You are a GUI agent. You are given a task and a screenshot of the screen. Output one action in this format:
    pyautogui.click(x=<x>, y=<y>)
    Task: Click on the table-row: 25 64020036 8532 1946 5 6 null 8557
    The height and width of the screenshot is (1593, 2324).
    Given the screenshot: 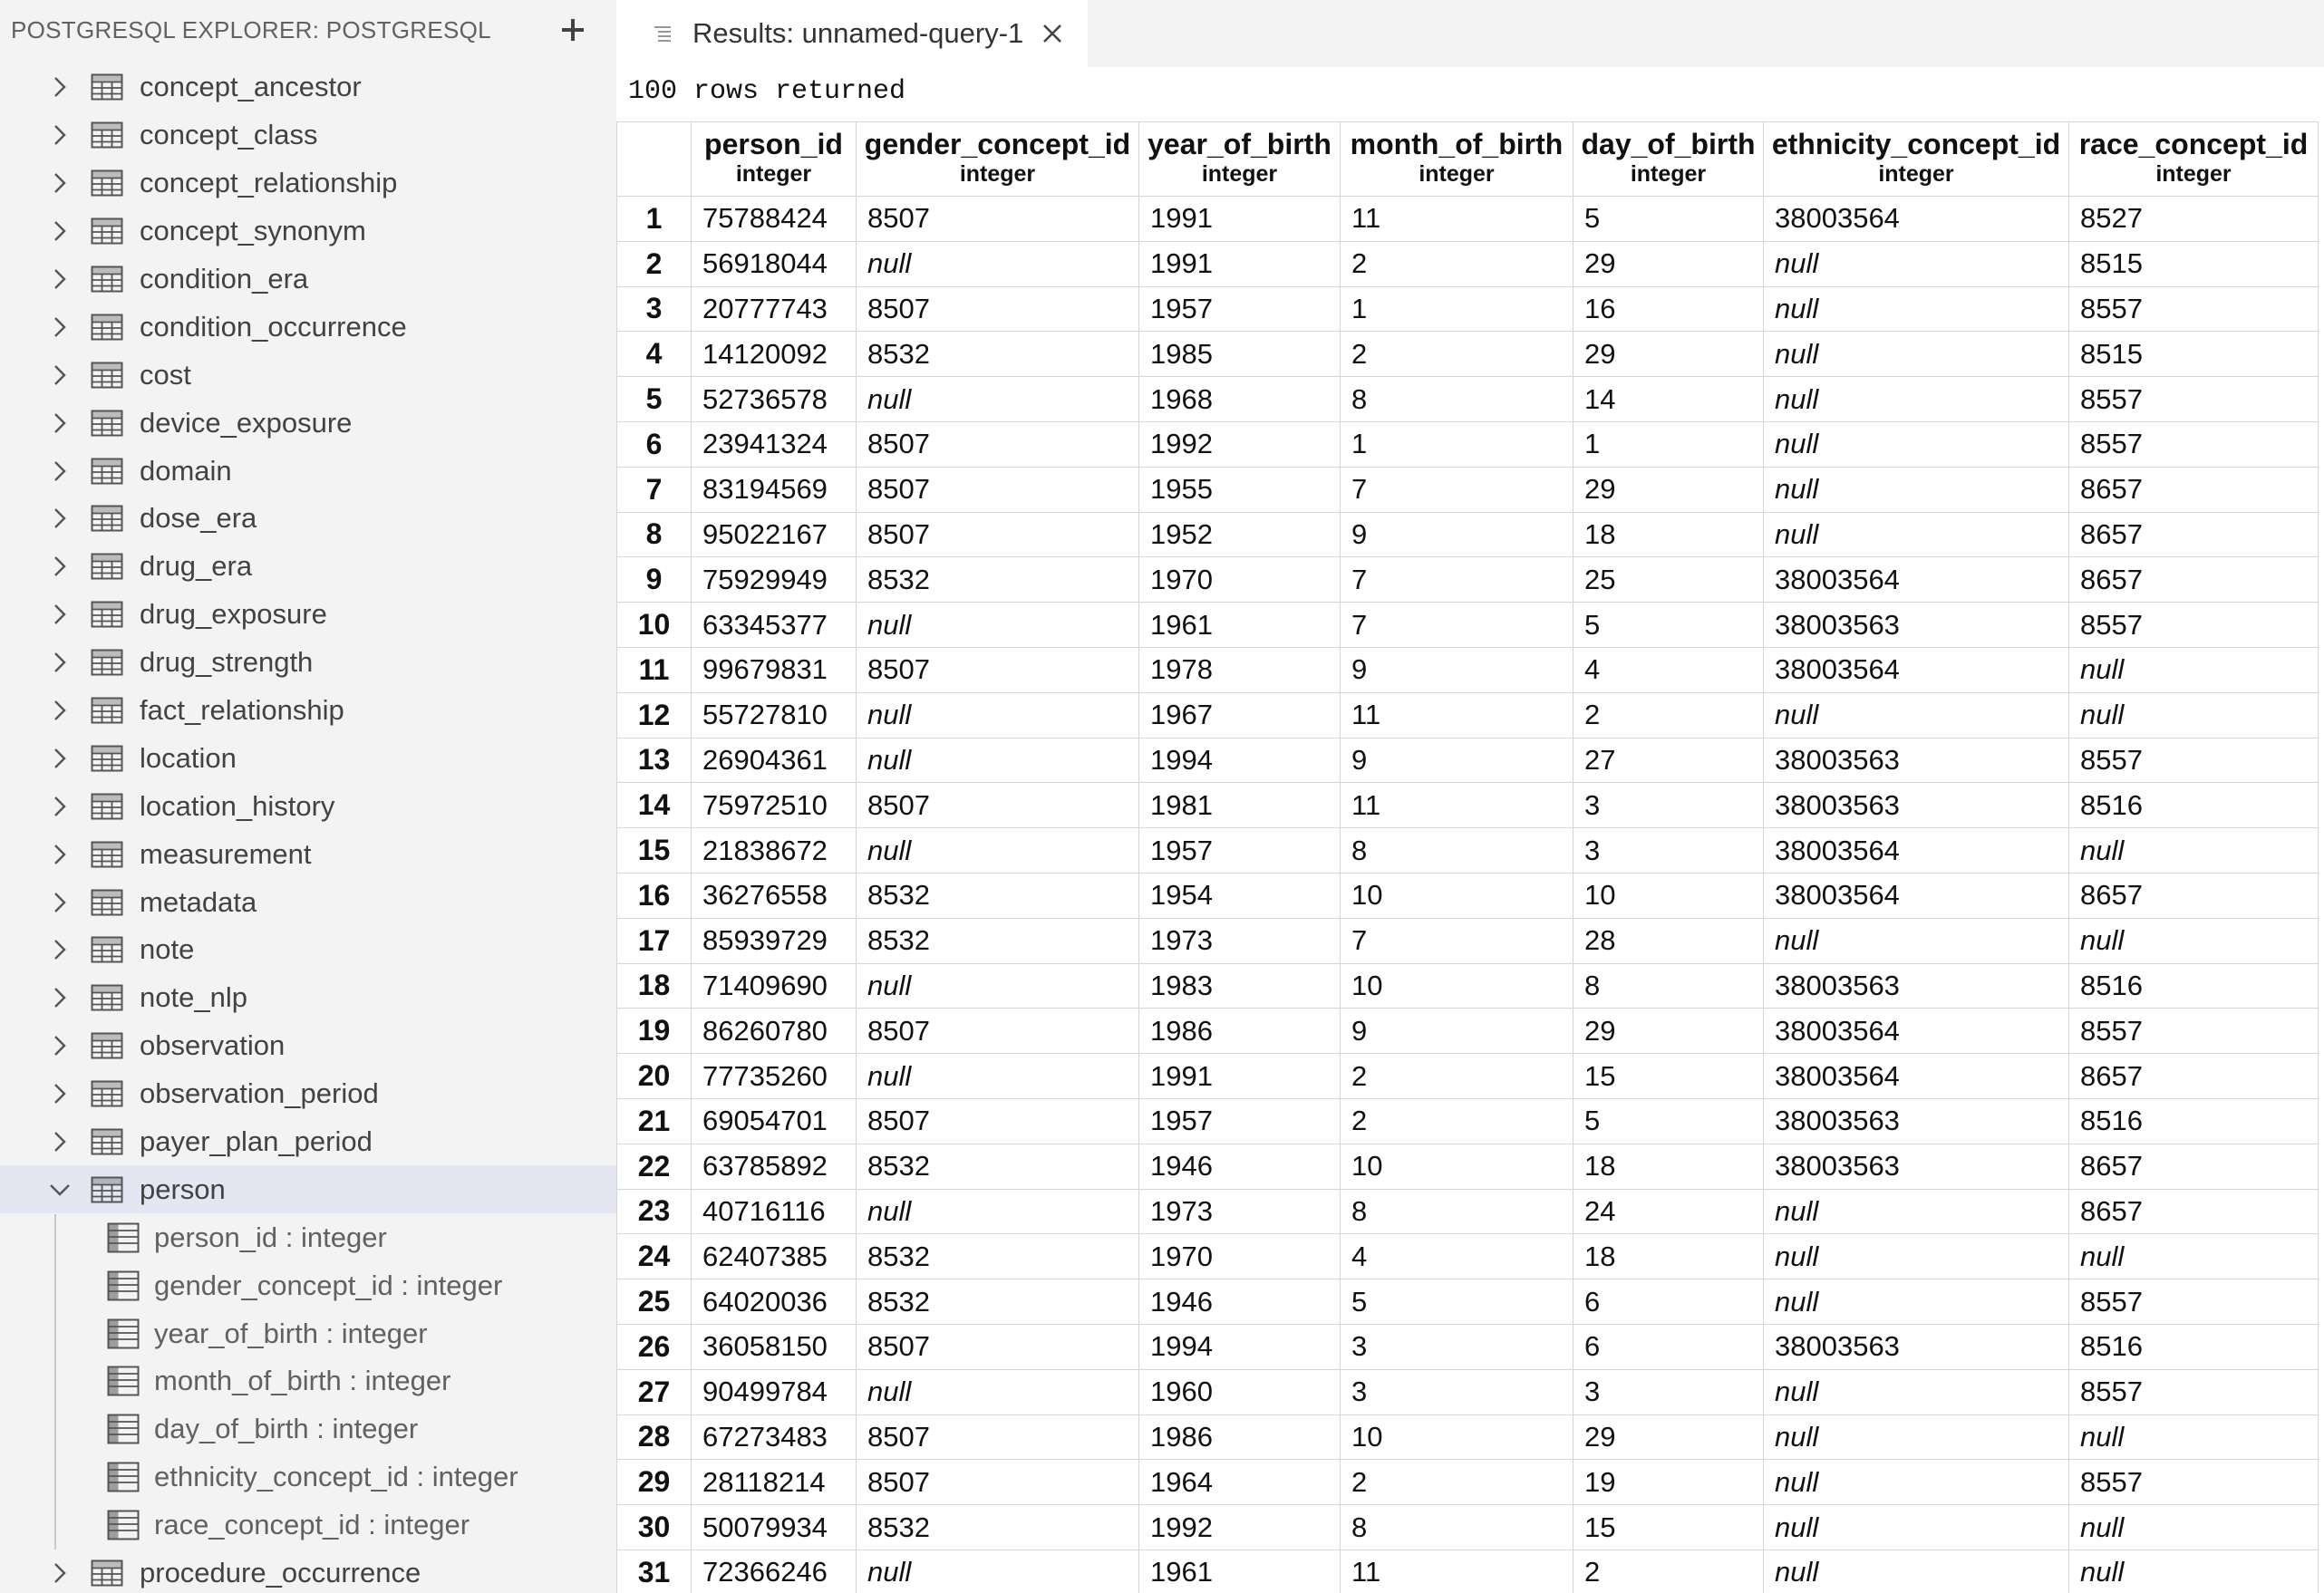 What is the action you would take?
    pyautogui.click(x=1467, y=1302)
    